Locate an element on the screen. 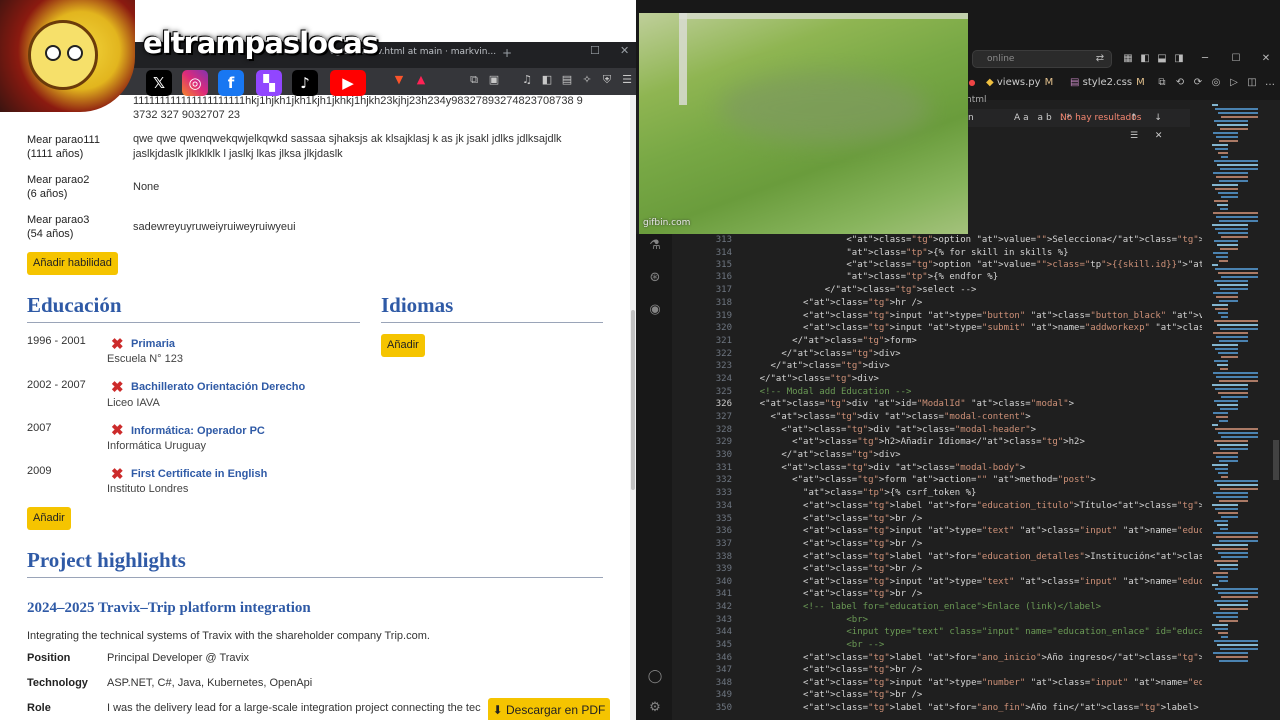 The width and height of the screenshot is (1280, 720). video-motion-blur is located at coordinates (824, 108).